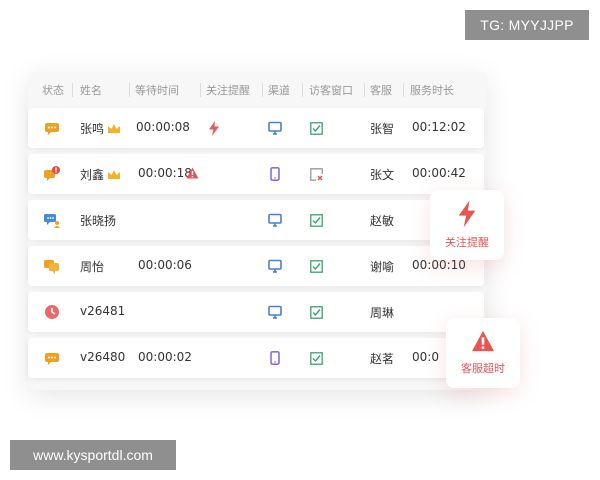  Describe the element at coordinates (92, 175) in the screenshot. I see `visitor-name: 刘鑫` at that location.